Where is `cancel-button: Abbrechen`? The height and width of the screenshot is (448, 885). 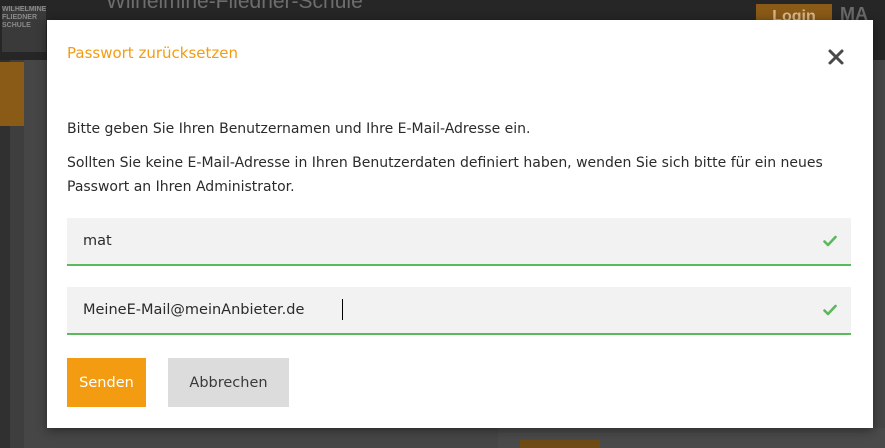
cancel-button: Abbrechen is located at coordinates (228, 382).